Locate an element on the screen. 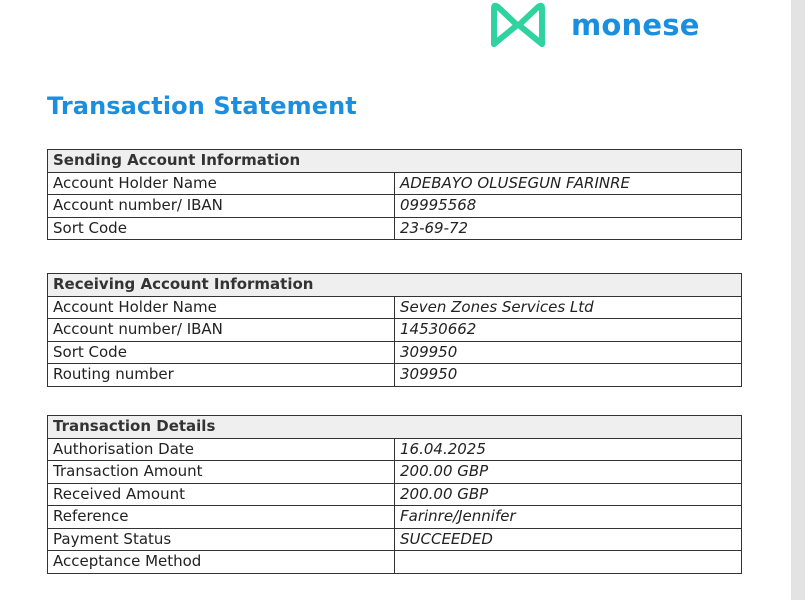  table-row: Reference Farinre/Jennifer is located at coordinates (394, 517).